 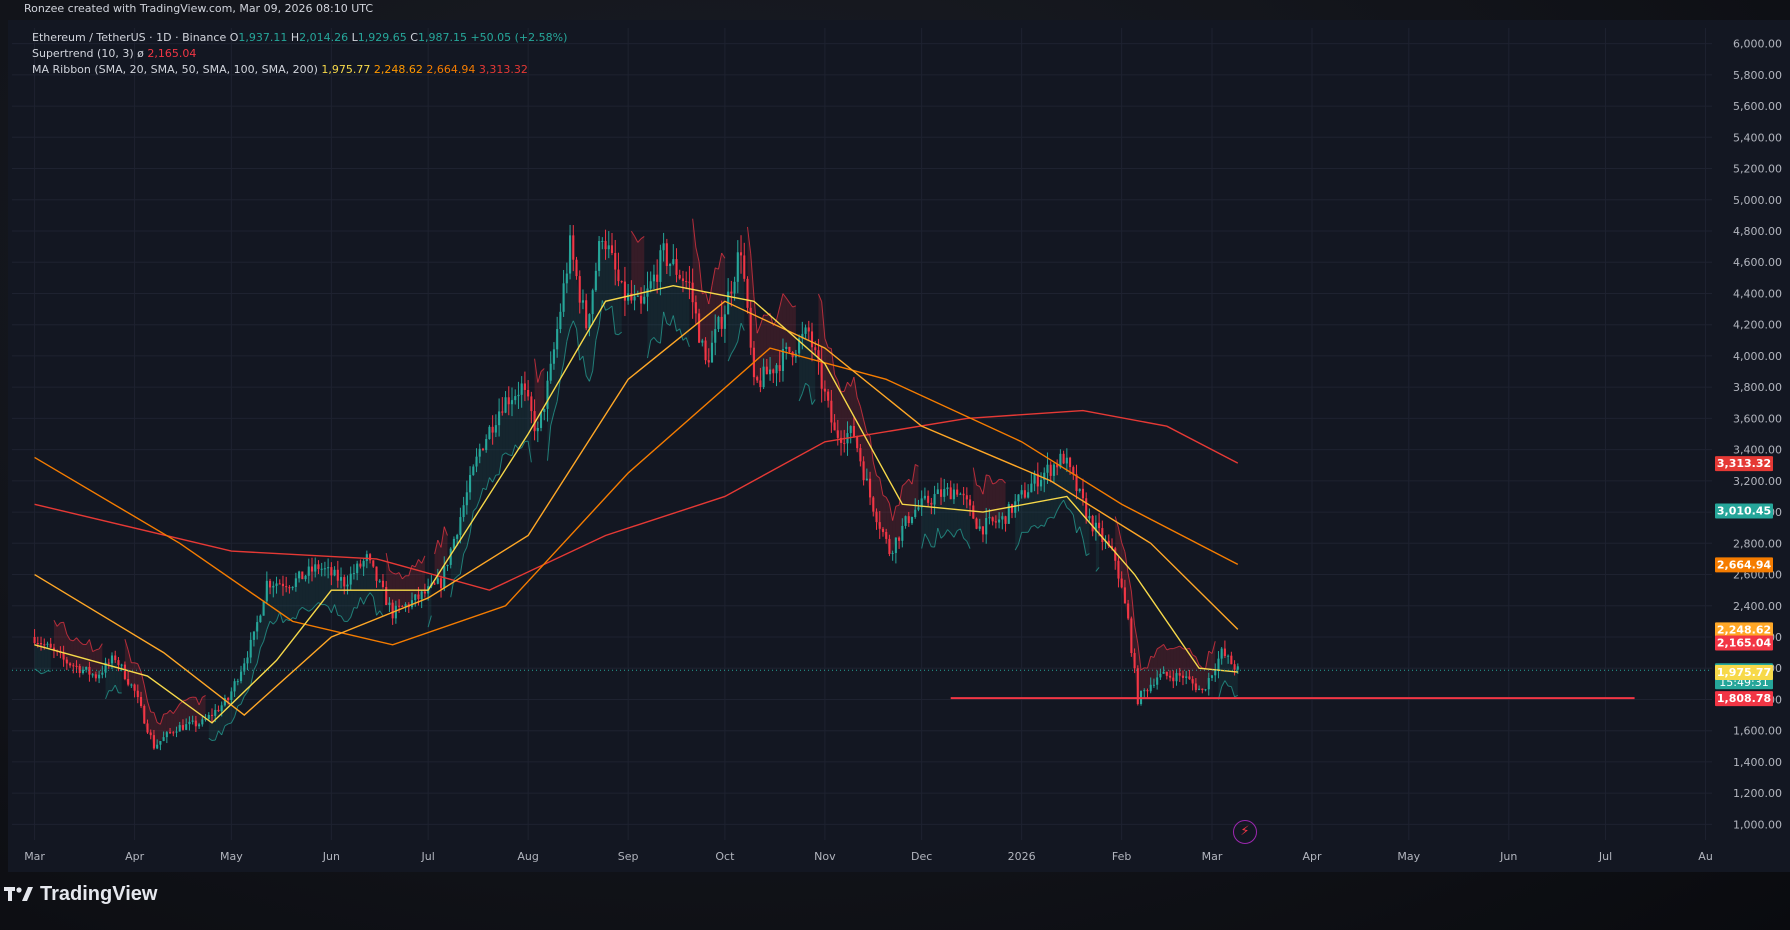 What do you see at coordinates (83, 53) in the screenshot?
I see `supertrend-label: Supertrend (10, 3)` at bounding box center [83, 53].